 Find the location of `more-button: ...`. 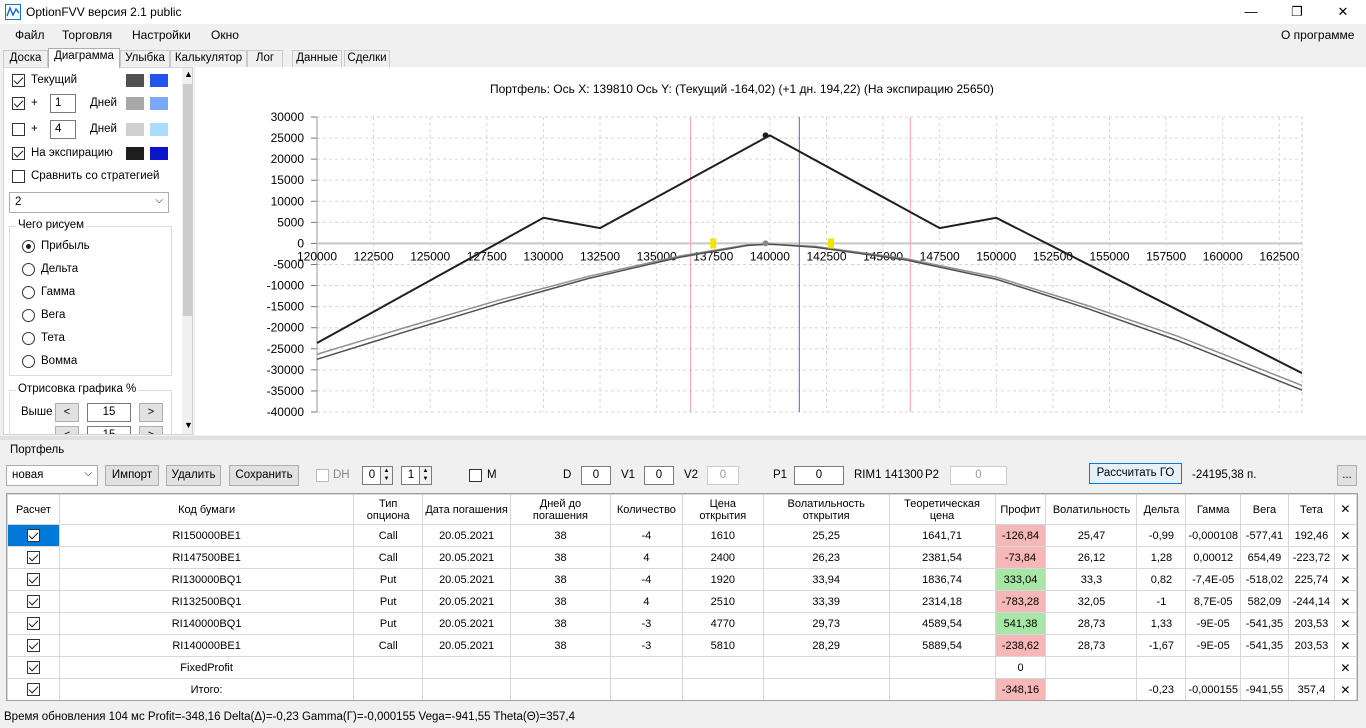

more-button: ... is located at coordinates (1347, 475).